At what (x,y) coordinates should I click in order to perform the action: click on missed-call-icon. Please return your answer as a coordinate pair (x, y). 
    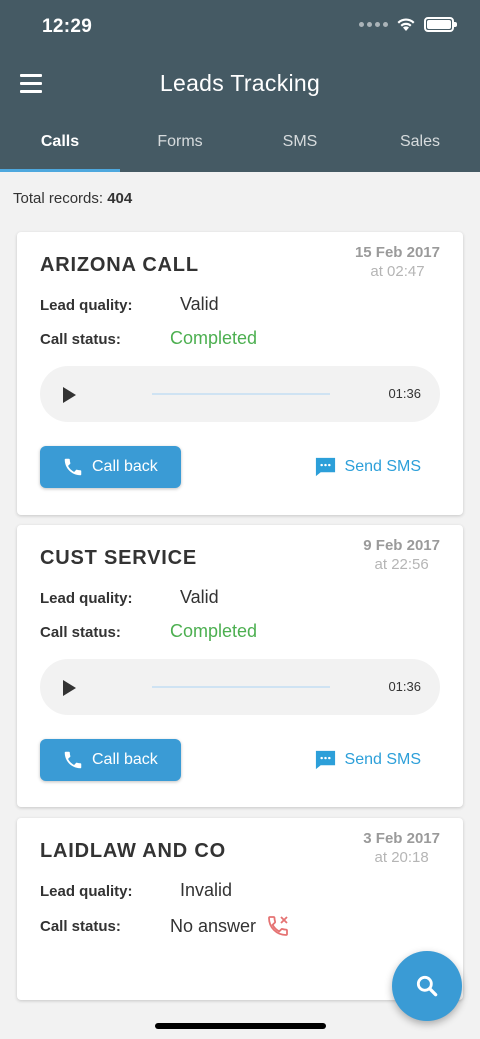
    Looking at the image, I should click on (278, 926).